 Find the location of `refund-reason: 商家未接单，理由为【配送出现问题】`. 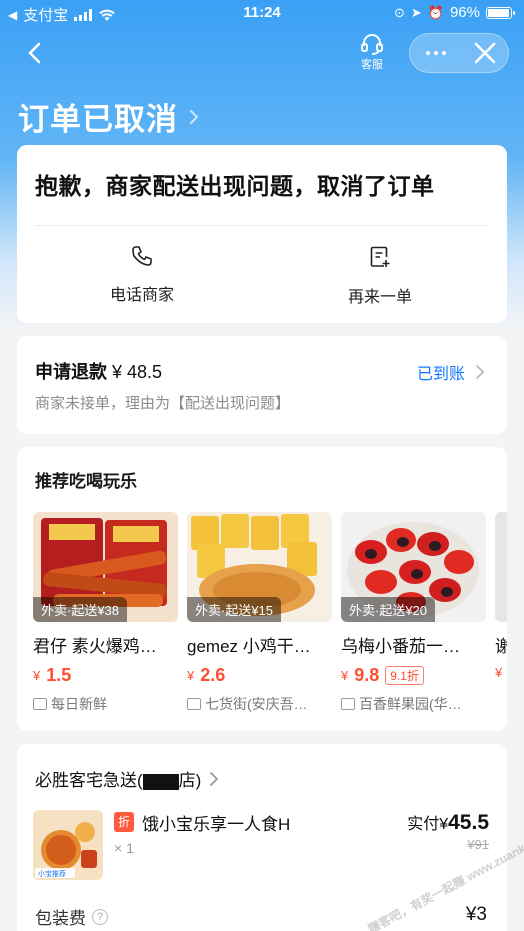

refund-reason: 商家未接单，理由为【配送出现问题】 is located at coordinates (163, 403).